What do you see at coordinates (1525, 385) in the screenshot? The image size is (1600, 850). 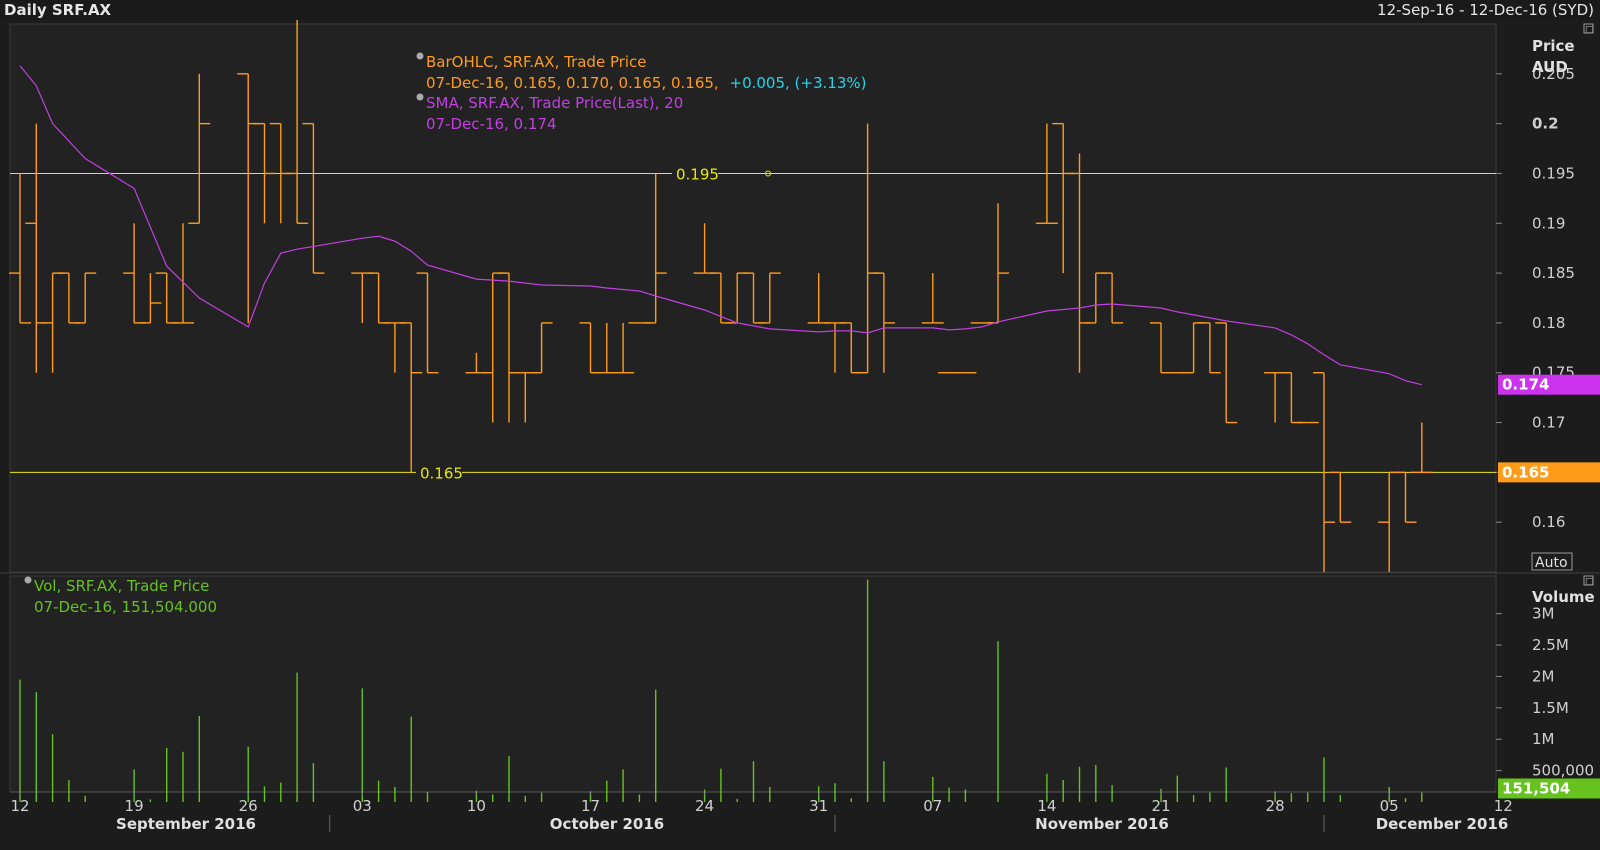 I see `svg-text: 0.174` at bounding box center [1525, 385].